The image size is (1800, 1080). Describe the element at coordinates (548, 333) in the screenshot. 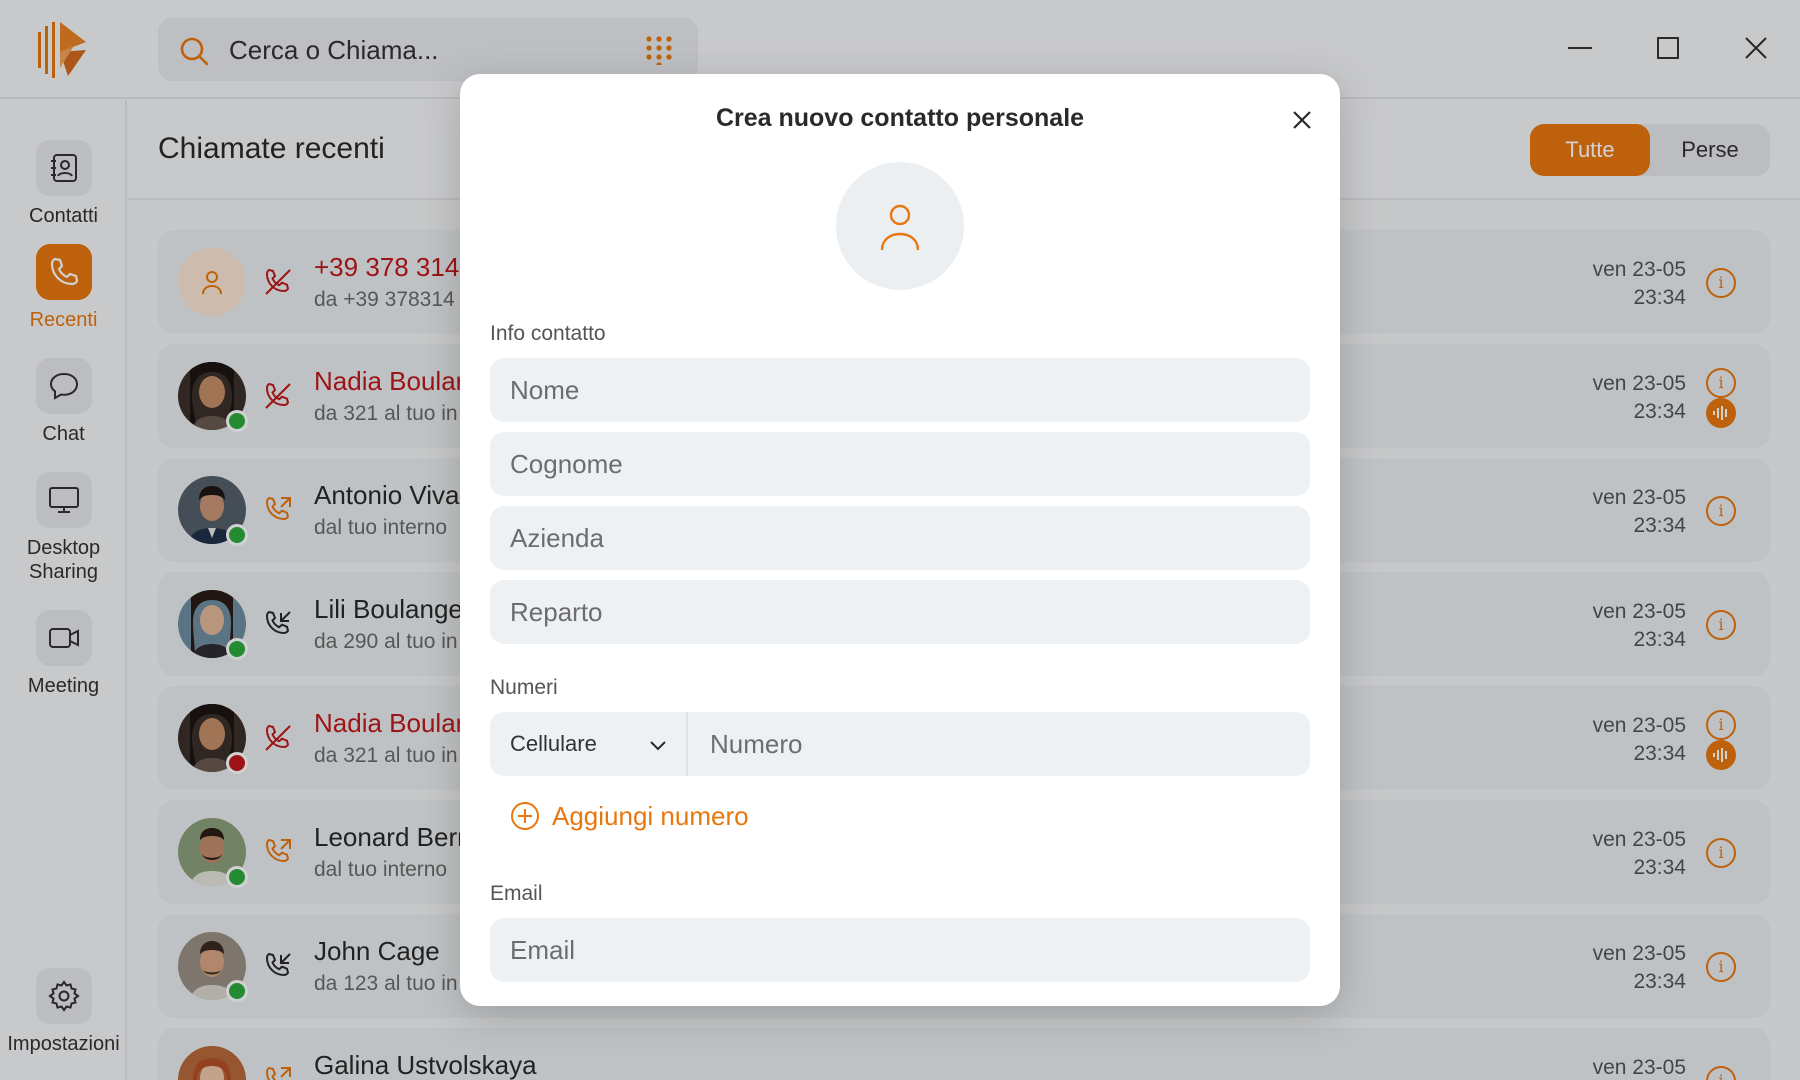

I see `info-section-label: Info contatto` at that location.